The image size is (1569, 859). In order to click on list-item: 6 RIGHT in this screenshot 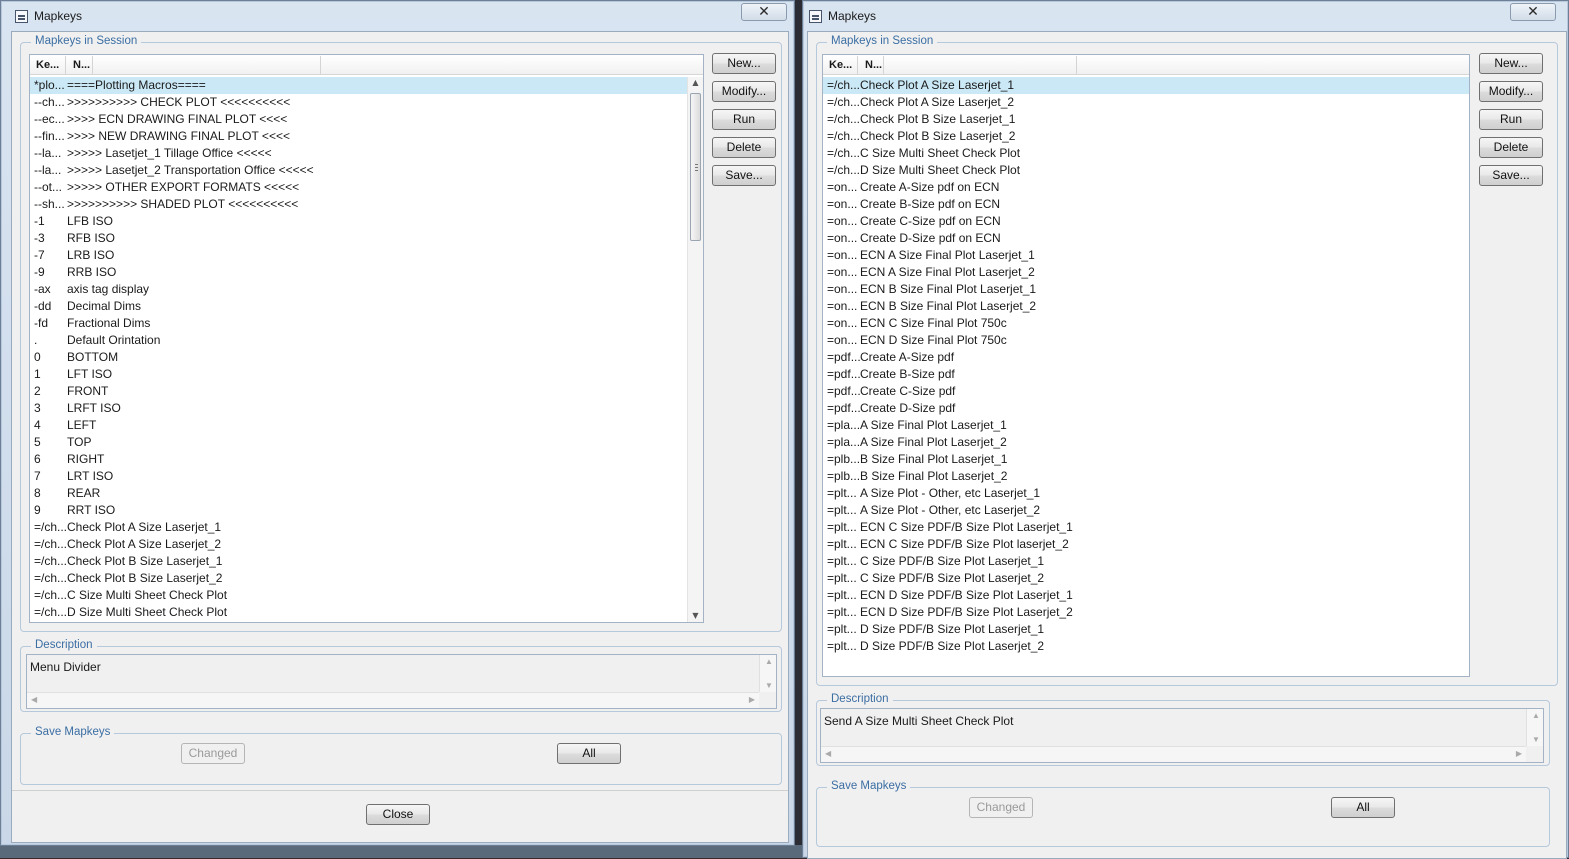, I will do `click(366, 459)`.